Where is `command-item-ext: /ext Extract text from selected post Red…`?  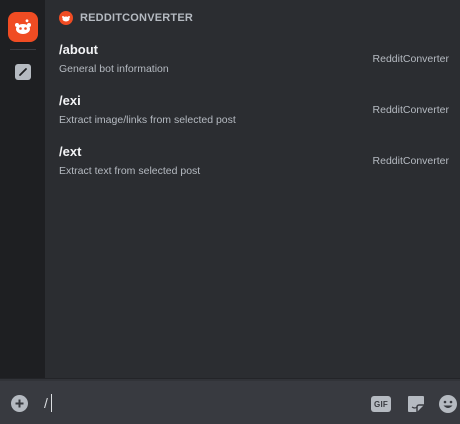 command-item-ext: /ext Extract text from selected post Red… is located at coordinates (252, 163).